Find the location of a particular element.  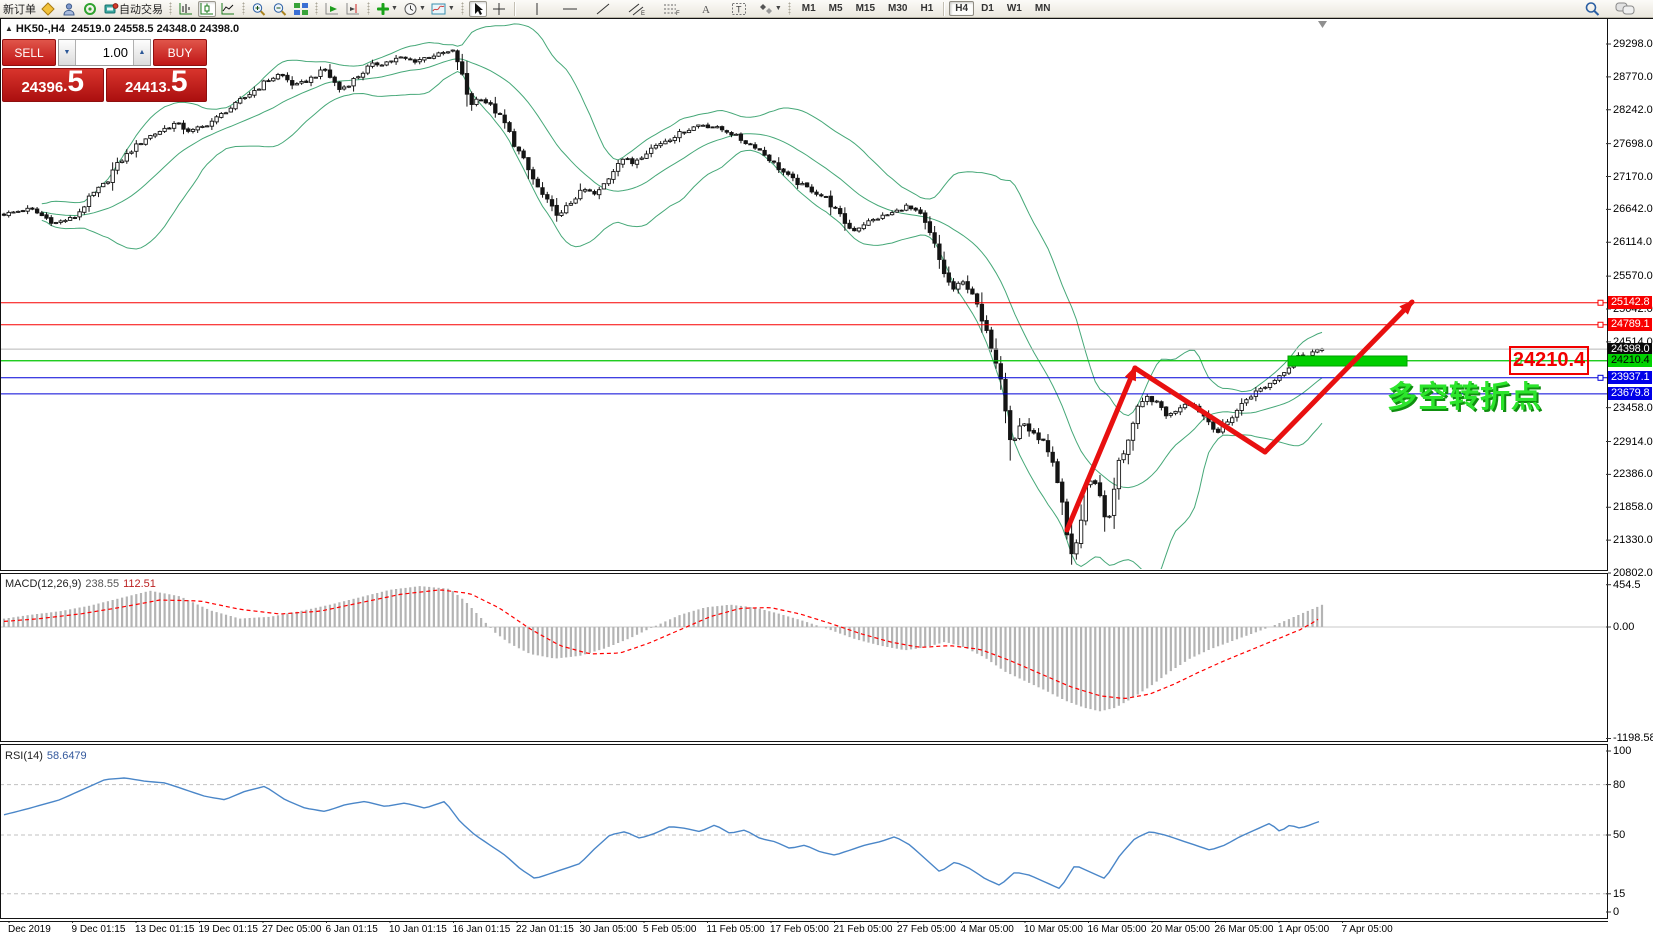

price-axis-label: 25570.0 is located at coordinates (1633, 276).